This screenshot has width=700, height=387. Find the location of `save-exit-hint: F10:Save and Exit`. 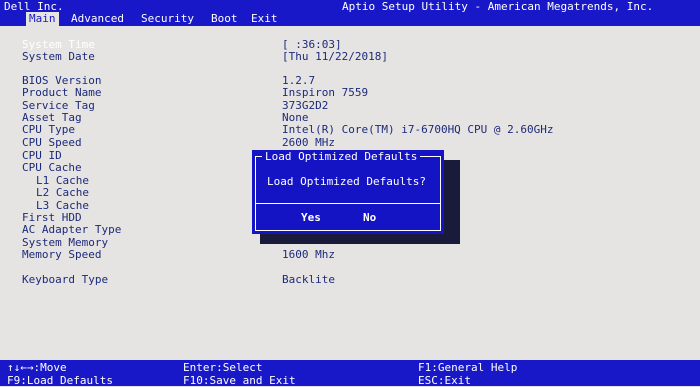

save-exit-hint: F10:Save and Exit is located at coordinates (239, 380).